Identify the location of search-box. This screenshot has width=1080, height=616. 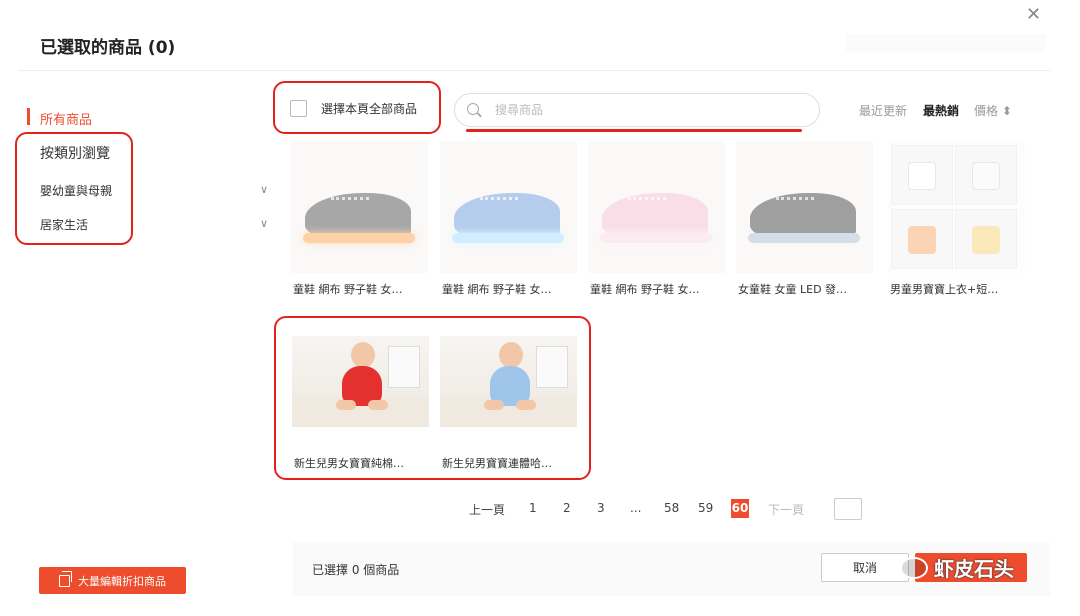
(637, 110).